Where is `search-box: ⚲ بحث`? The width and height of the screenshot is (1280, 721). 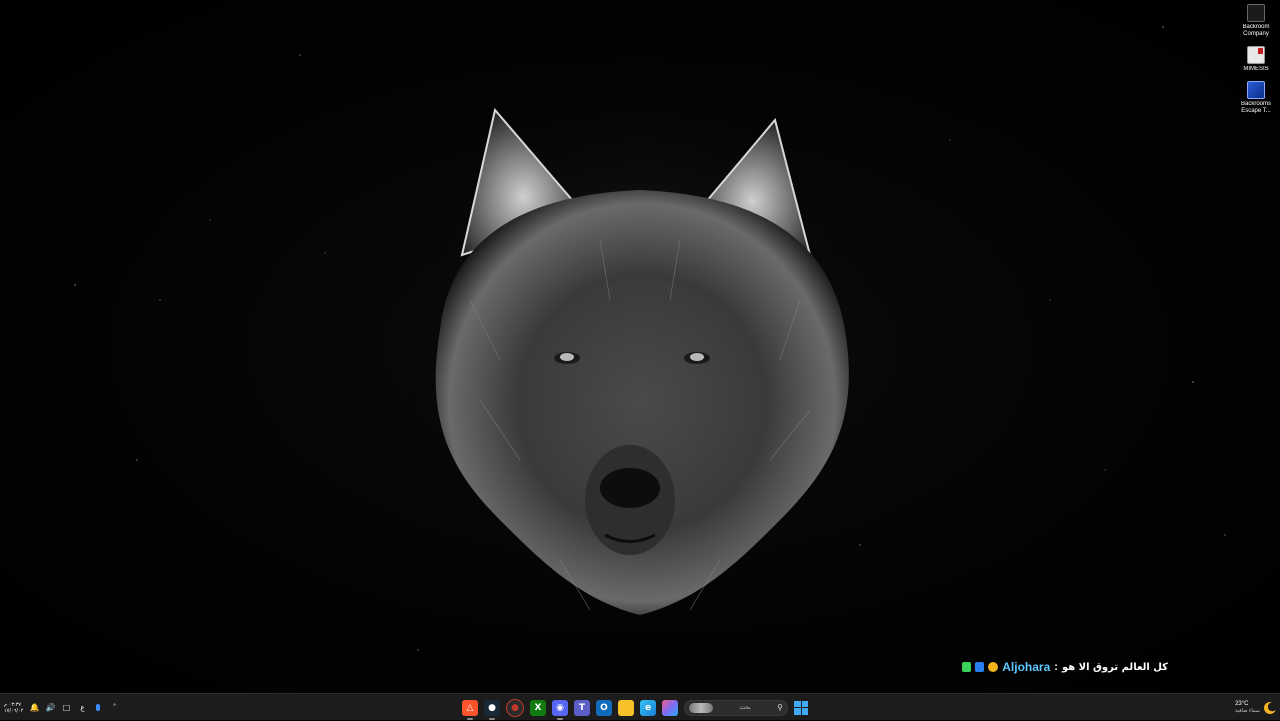
search-box: ⚲ بحث is located at coordinates (736, 707).